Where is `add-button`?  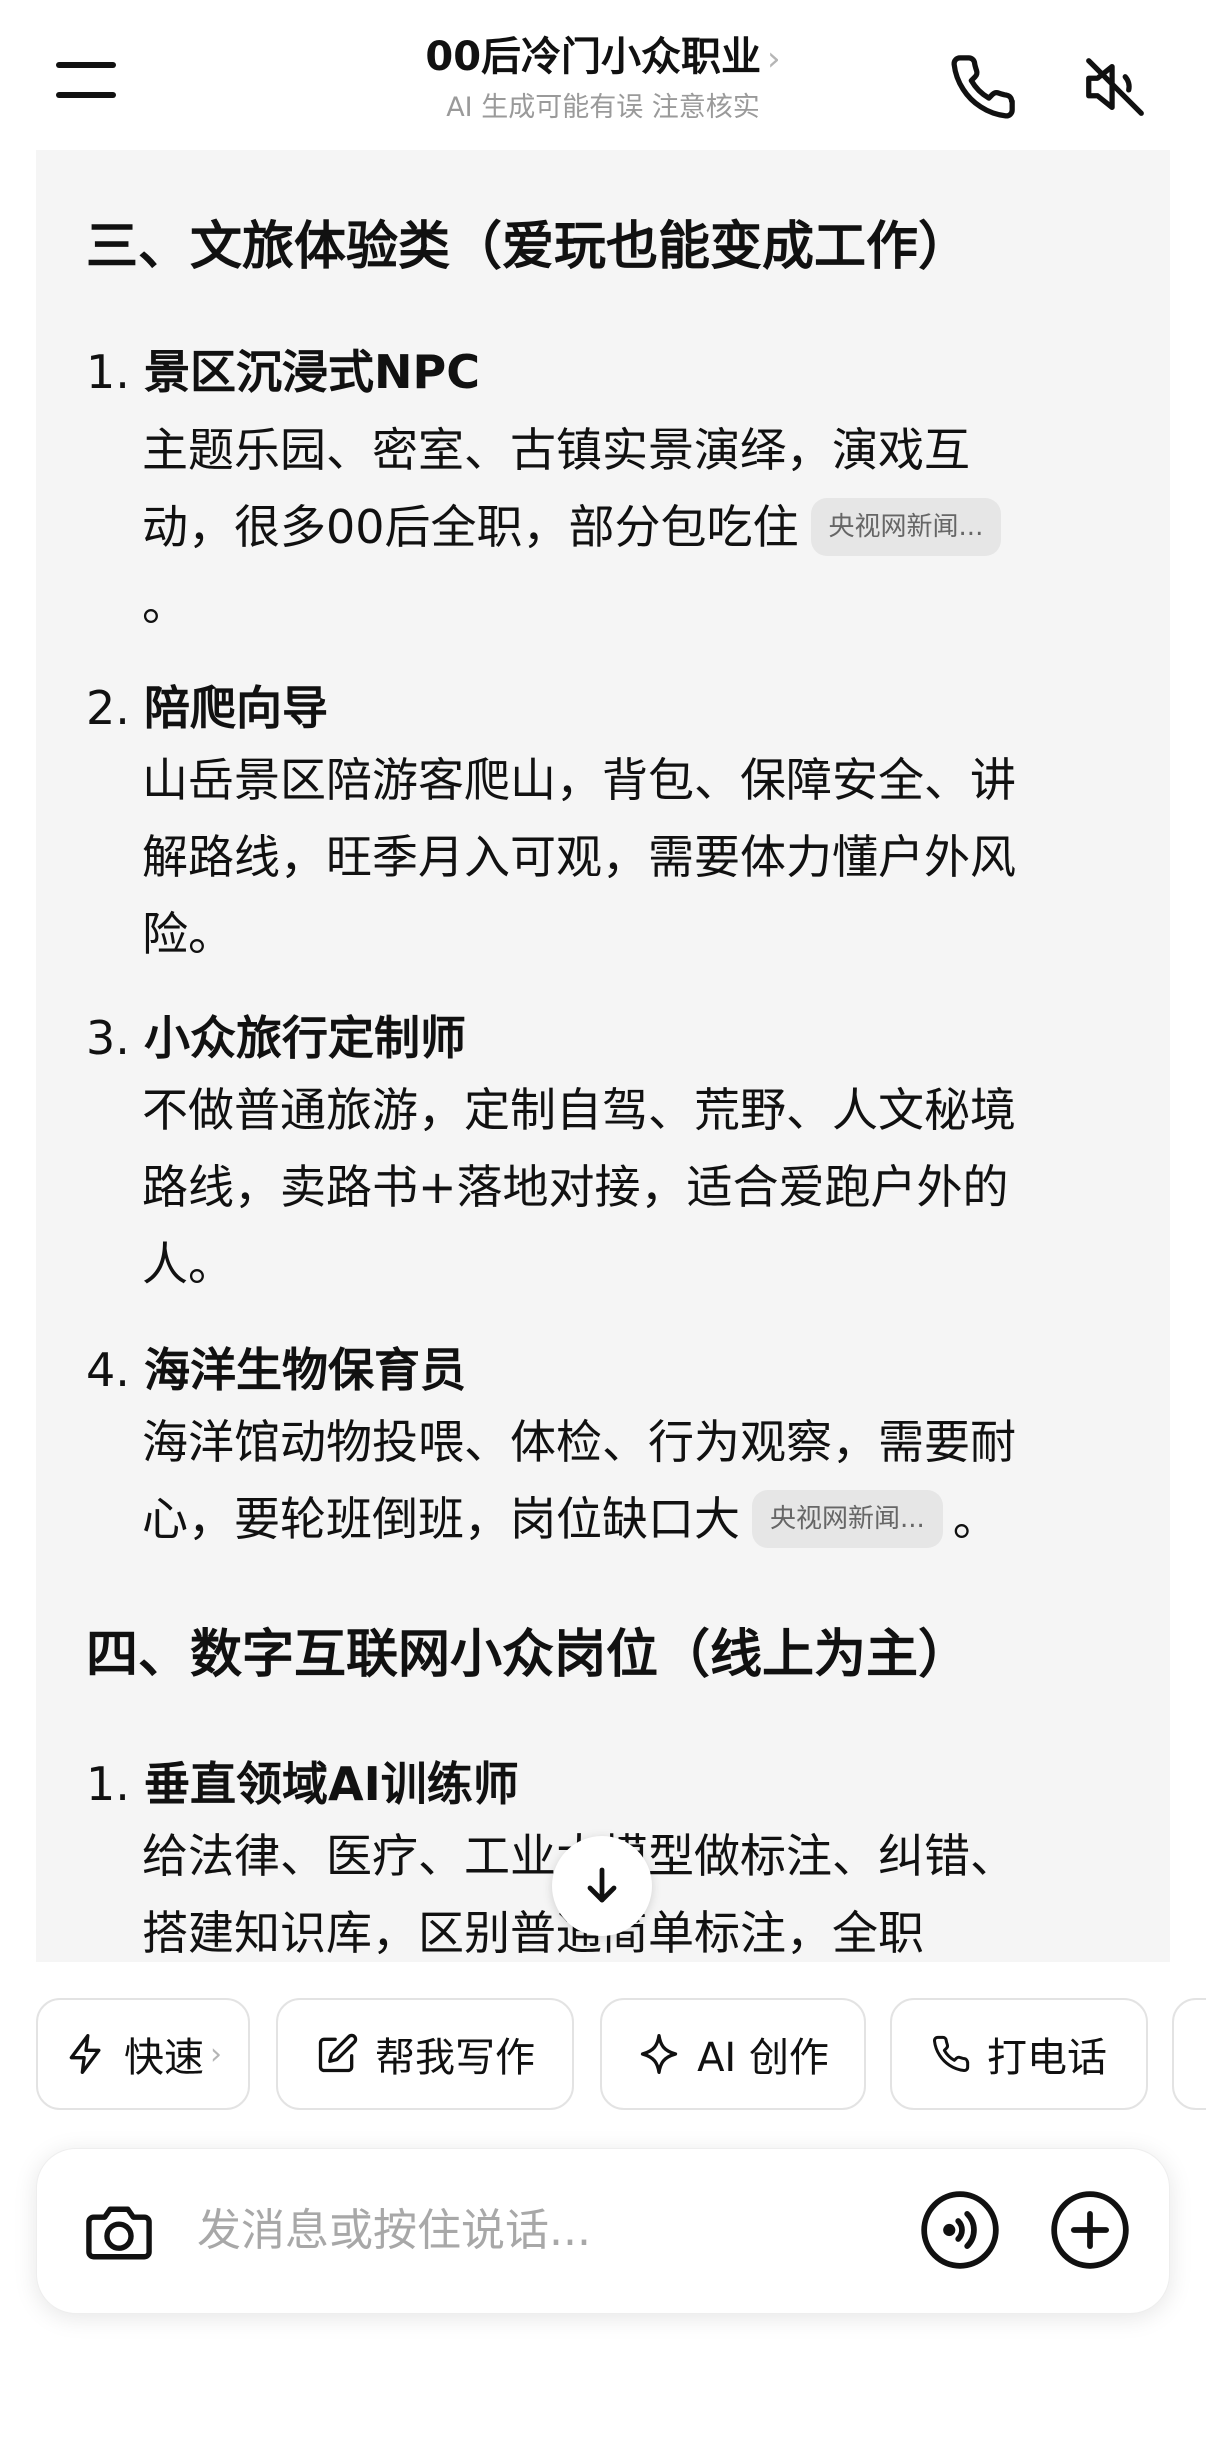 add-button is located at coordinates (1090, 2232).